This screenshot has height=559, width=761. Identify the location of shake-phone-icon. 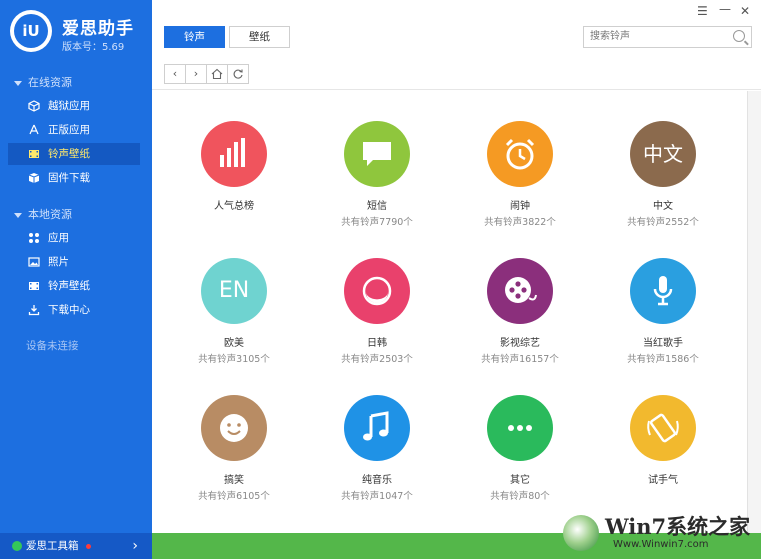
(663, 428).